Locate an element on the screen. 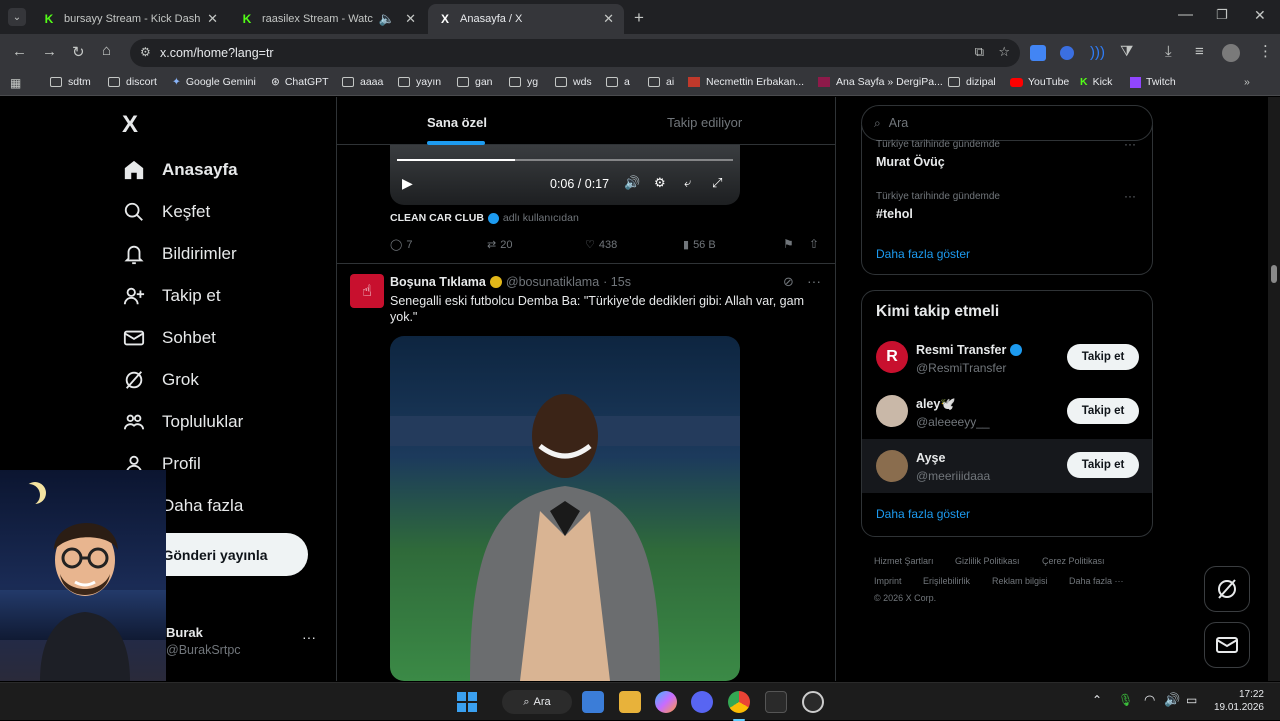 Image resolution: width=1280 pixels, height=721 pixels. maximize-icon: ❐ is located at coordinates (1222, 15).